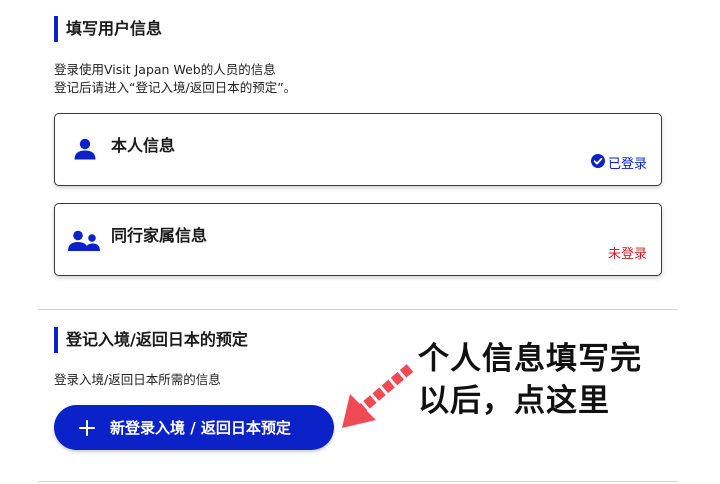  What do you see at coordinates (358, 481) in the screenshot?
I see `bottom-divider` at bounding box center [358, 481].